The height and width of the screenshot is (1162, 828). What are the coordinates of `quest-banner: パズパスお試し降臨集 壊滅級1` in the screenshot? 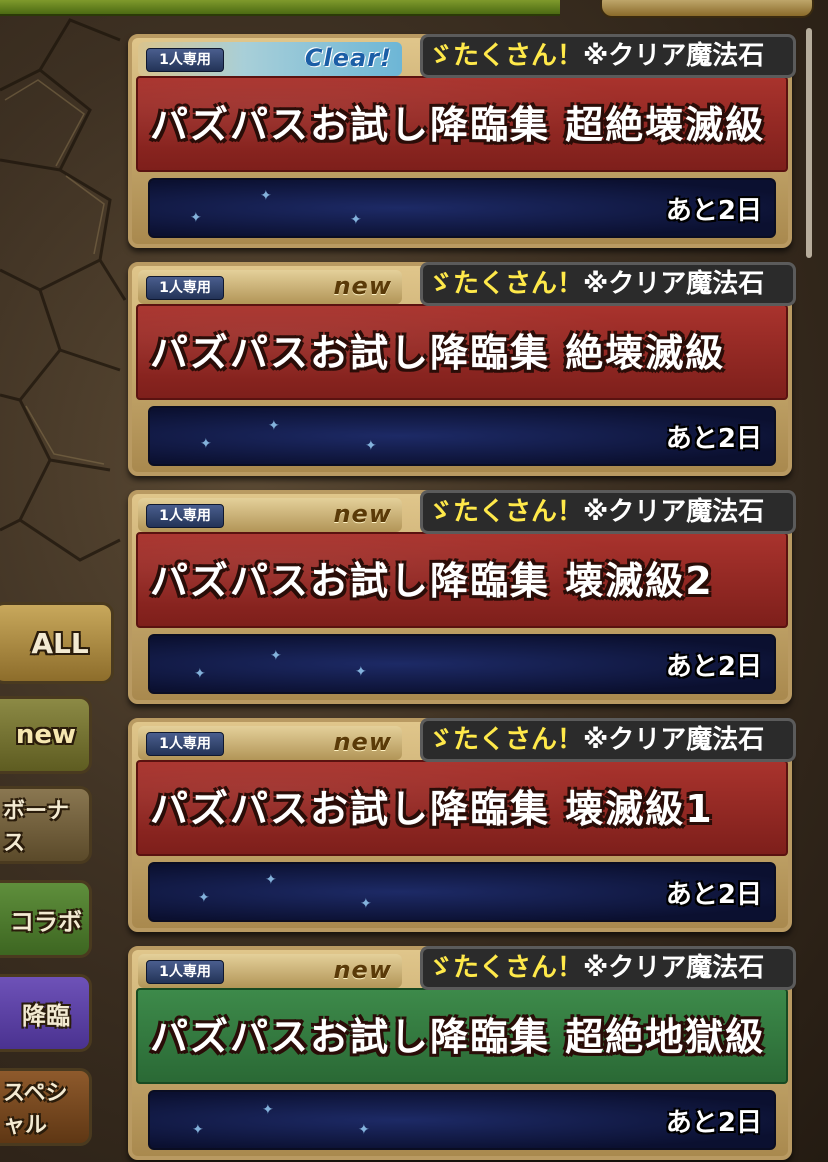 It's located at (462, 808).